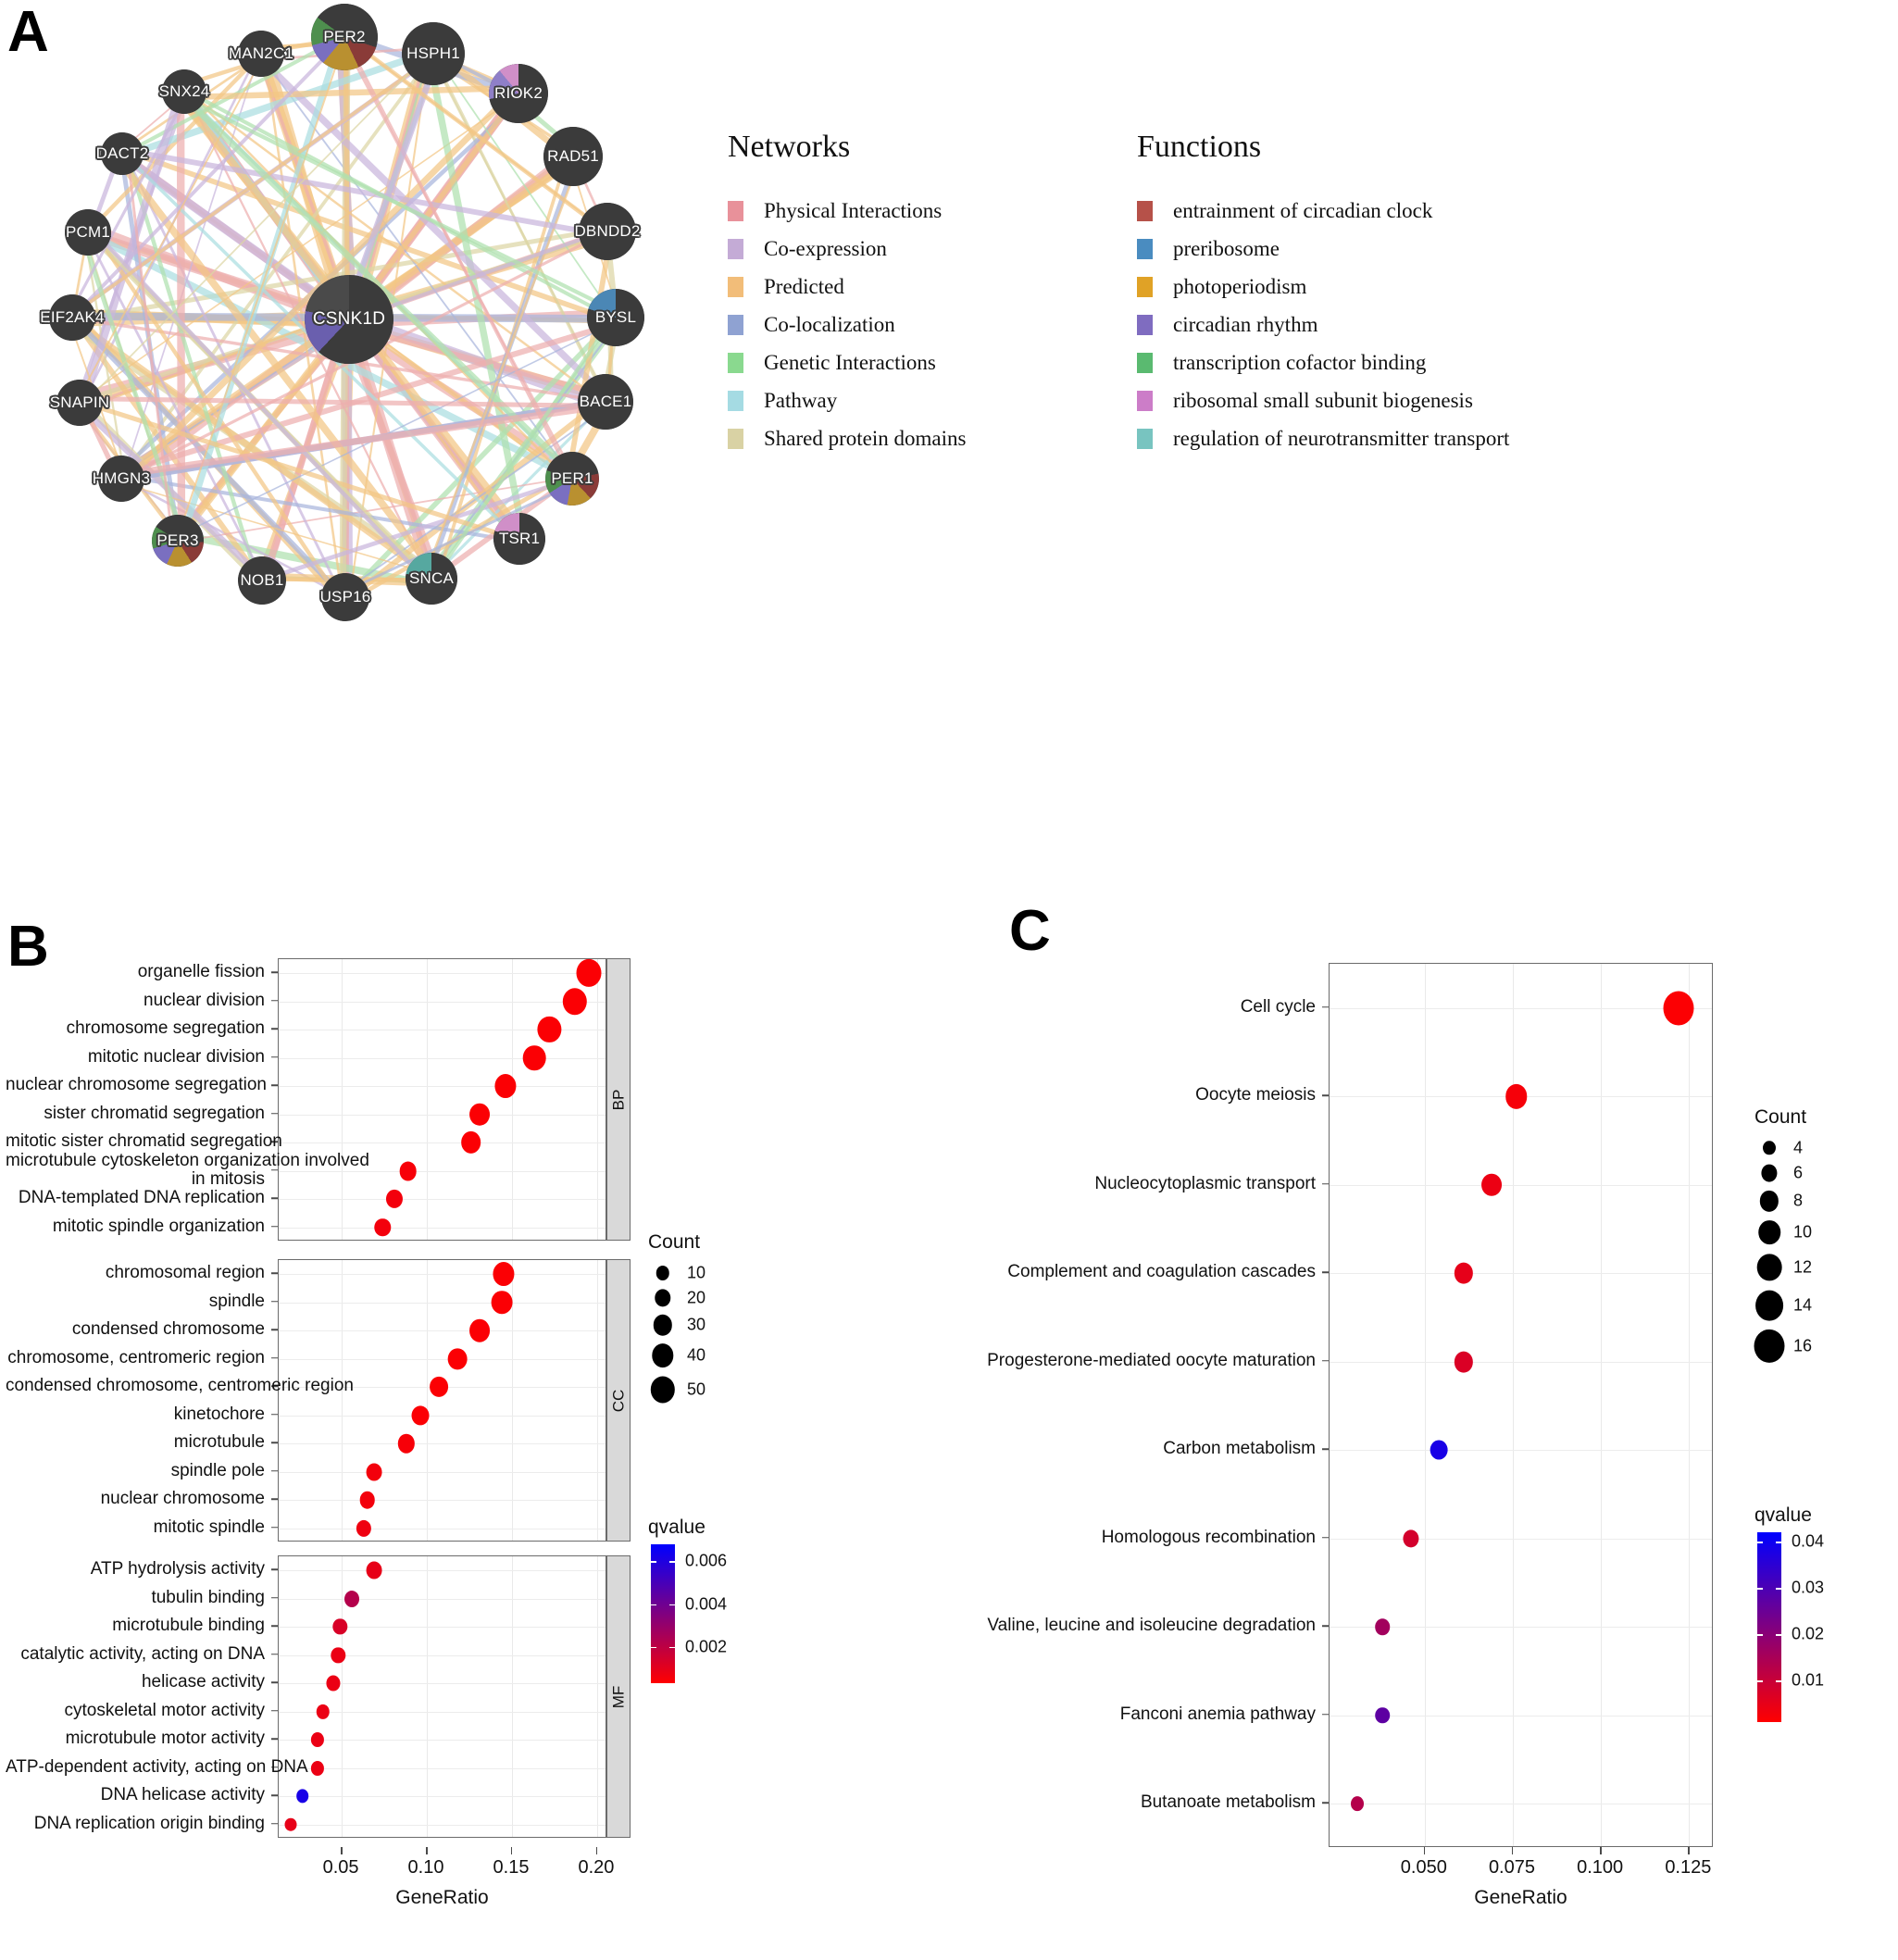 The width and height of the screenshot is (1898, 1960). What do you see at coordinates (618, 1099) in the screenshot?
I see `facet-strip-label: BP` at bounding box center [618, 1099].